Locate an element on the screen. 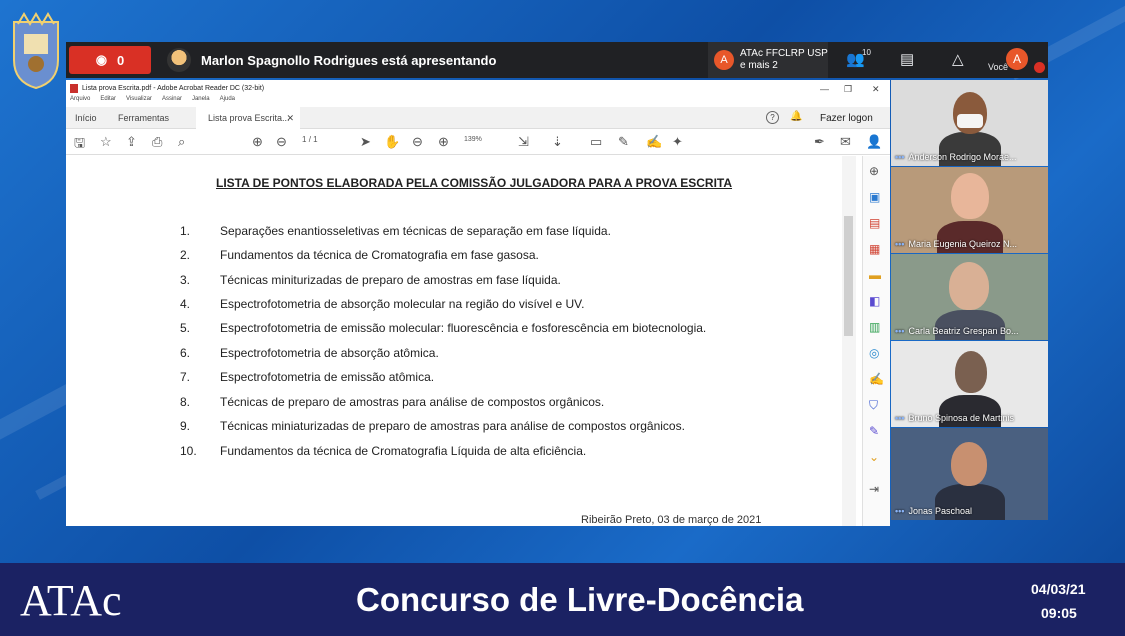 Image resolution: width=1125 pixels, height=636 pixels. item-number: 7. is located at coordinates (185, 377).